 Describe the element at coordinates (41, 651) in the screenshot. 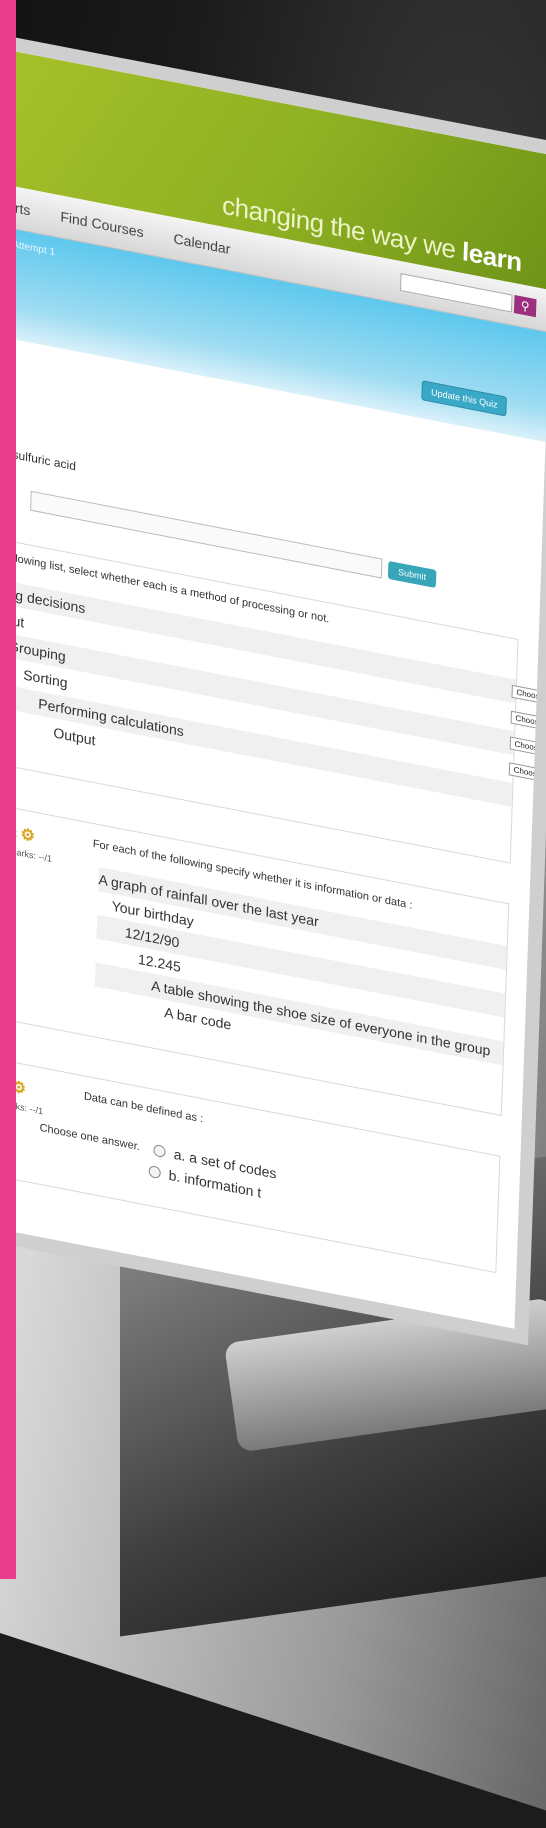

I see `q2-item-label: Grouping` at that location.